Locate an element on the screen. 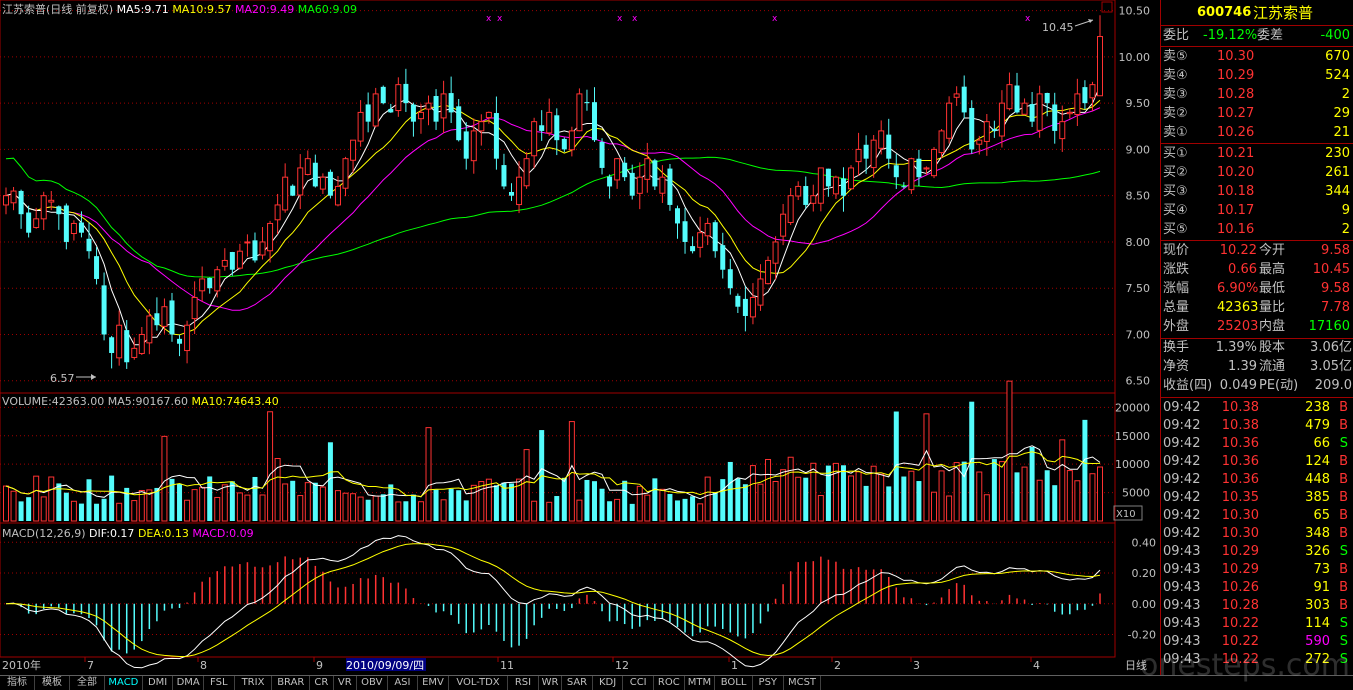 The image size is (1353, 690). sell-level-label: 卖⑤ is located at coordinates (1175, 56).